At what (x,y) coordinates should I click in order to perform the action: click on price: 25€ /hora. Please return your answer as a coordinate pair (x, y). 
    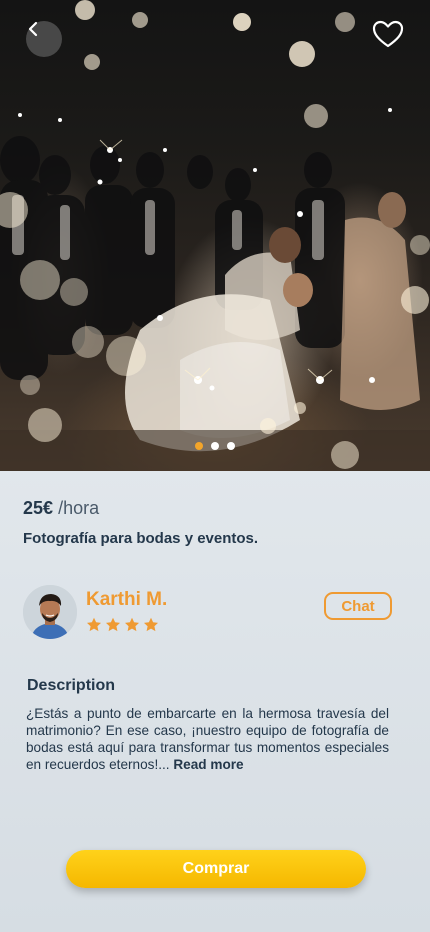
    Looking at the image, I should click on (61, 508).